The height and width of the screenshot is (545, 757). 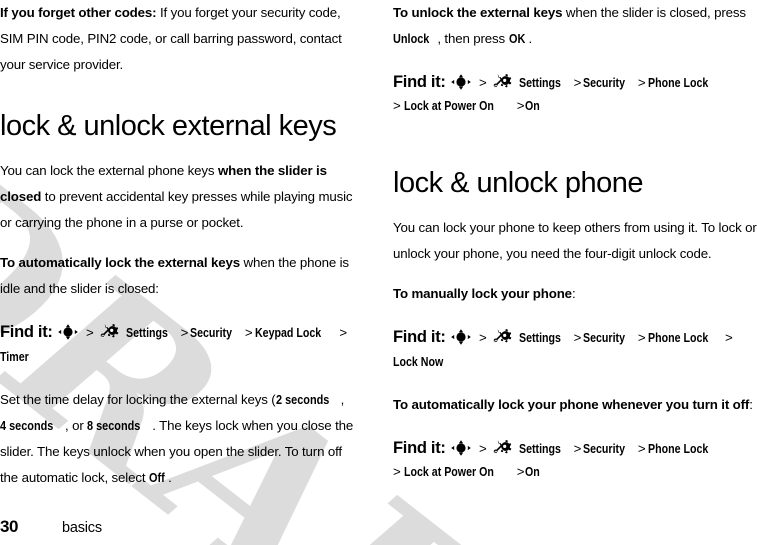 I want to click on nav-path-phone-lock-2: Settings > Security > Phone Lock, so click(x=621, y=448).